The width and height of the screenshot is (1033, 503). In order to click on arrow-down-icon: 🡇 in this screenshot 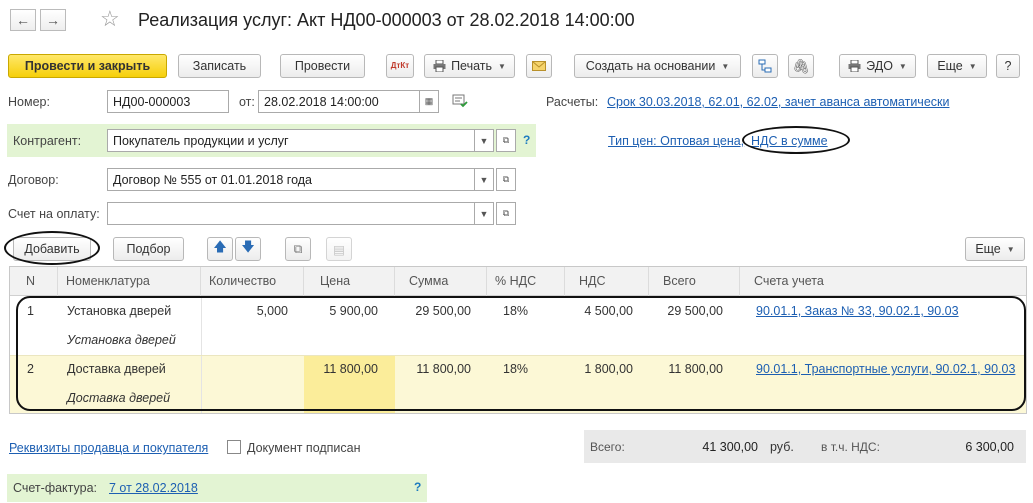, I will do `click(248, 246)`.